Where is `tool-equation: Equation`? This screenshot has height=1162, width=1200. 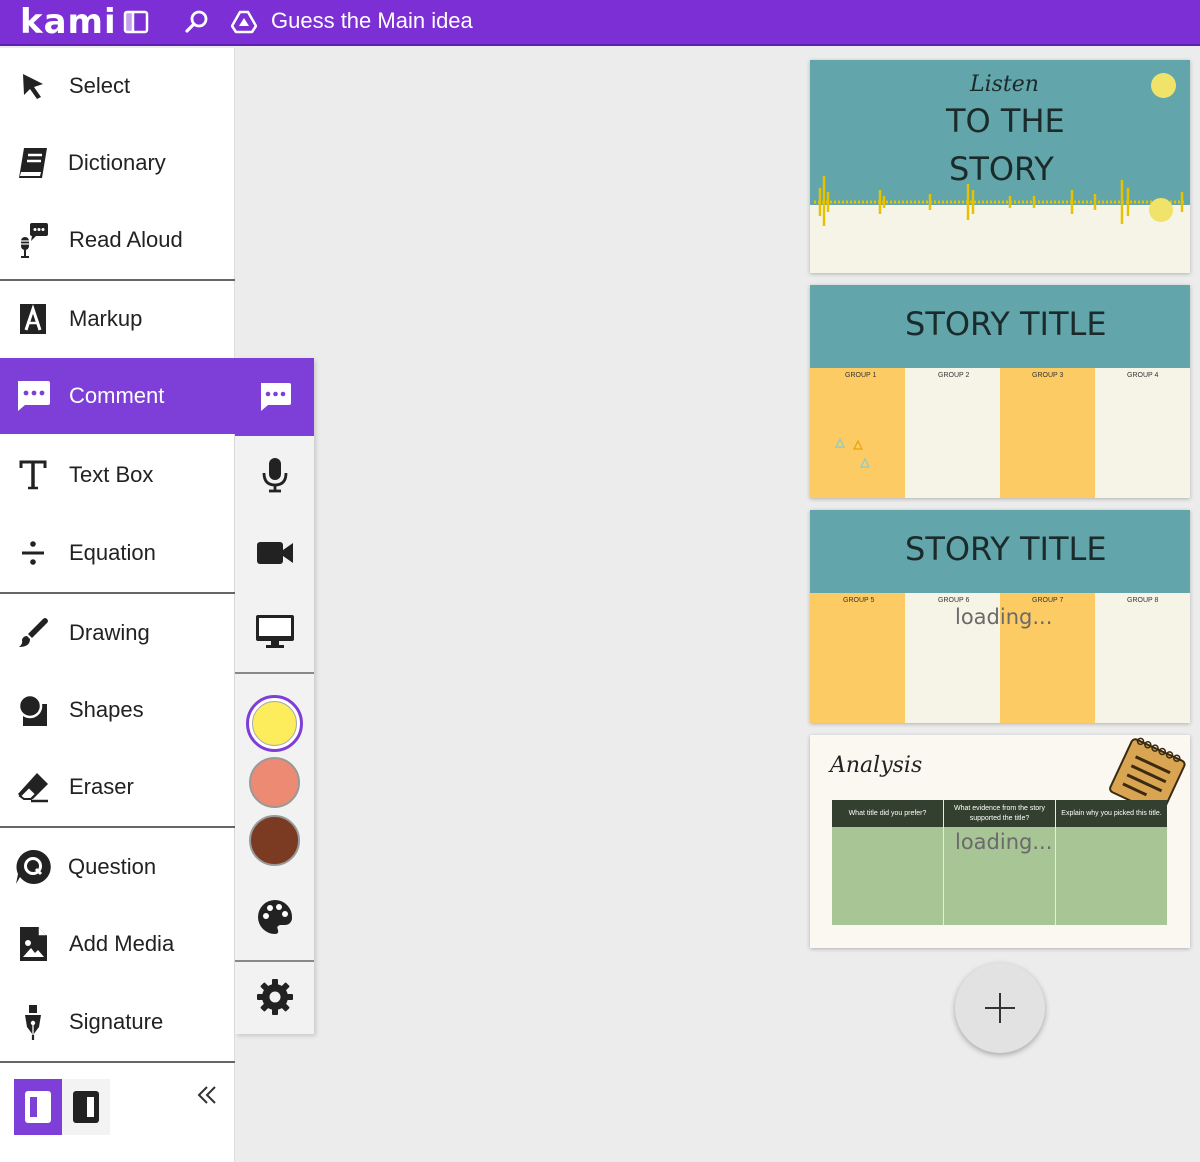 tool-equation: Equation is located at coordinates (117, 553).